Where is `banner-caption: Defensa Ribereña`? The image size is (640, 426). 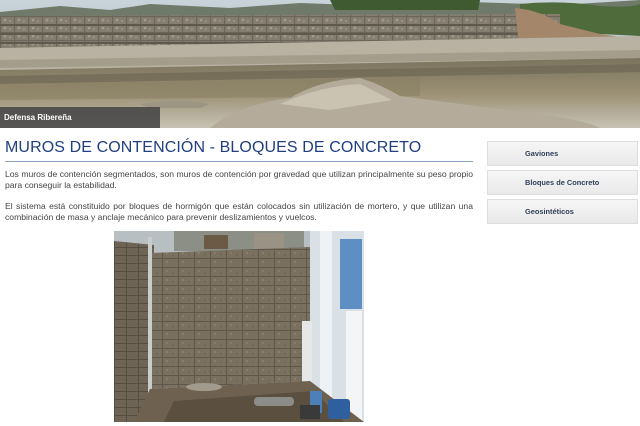 banner-caption: Defensa Ribereña is located at coordinates (80, 117).